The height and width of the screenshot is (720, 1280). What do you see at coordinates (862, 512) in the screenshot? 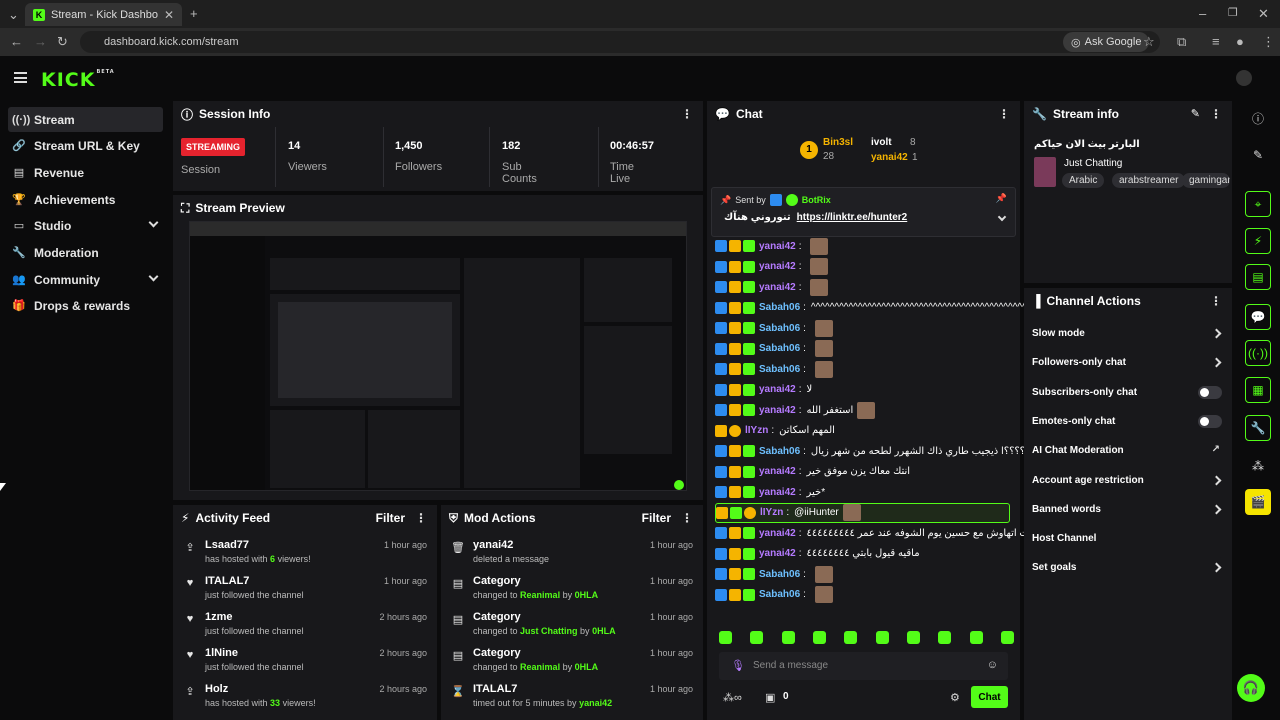
I see `chat-message: lIYzn: @iiHunter` at bounding box center [862, 512].